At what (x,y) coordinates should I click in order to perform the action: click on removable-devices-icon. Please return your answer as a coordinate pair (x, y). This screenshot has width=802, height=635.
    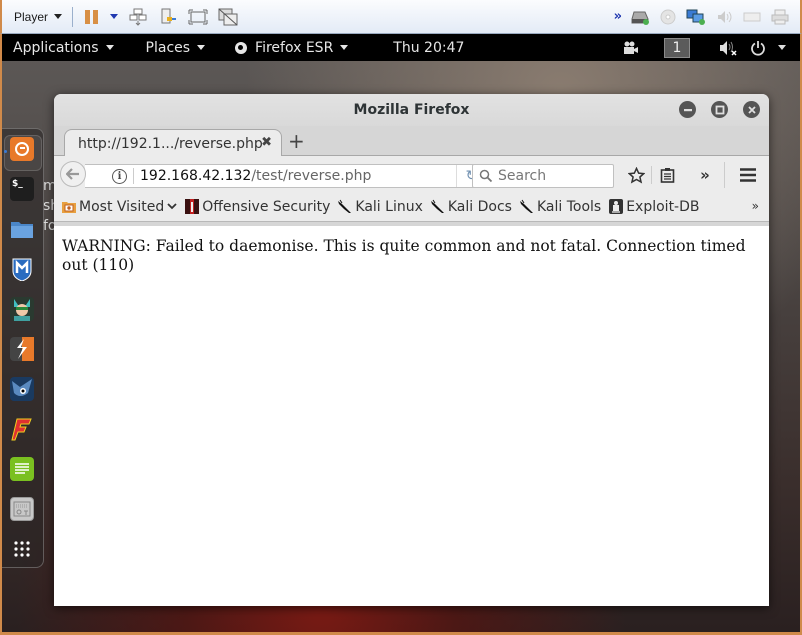
    Looking at the image, I should click on (169, 15).